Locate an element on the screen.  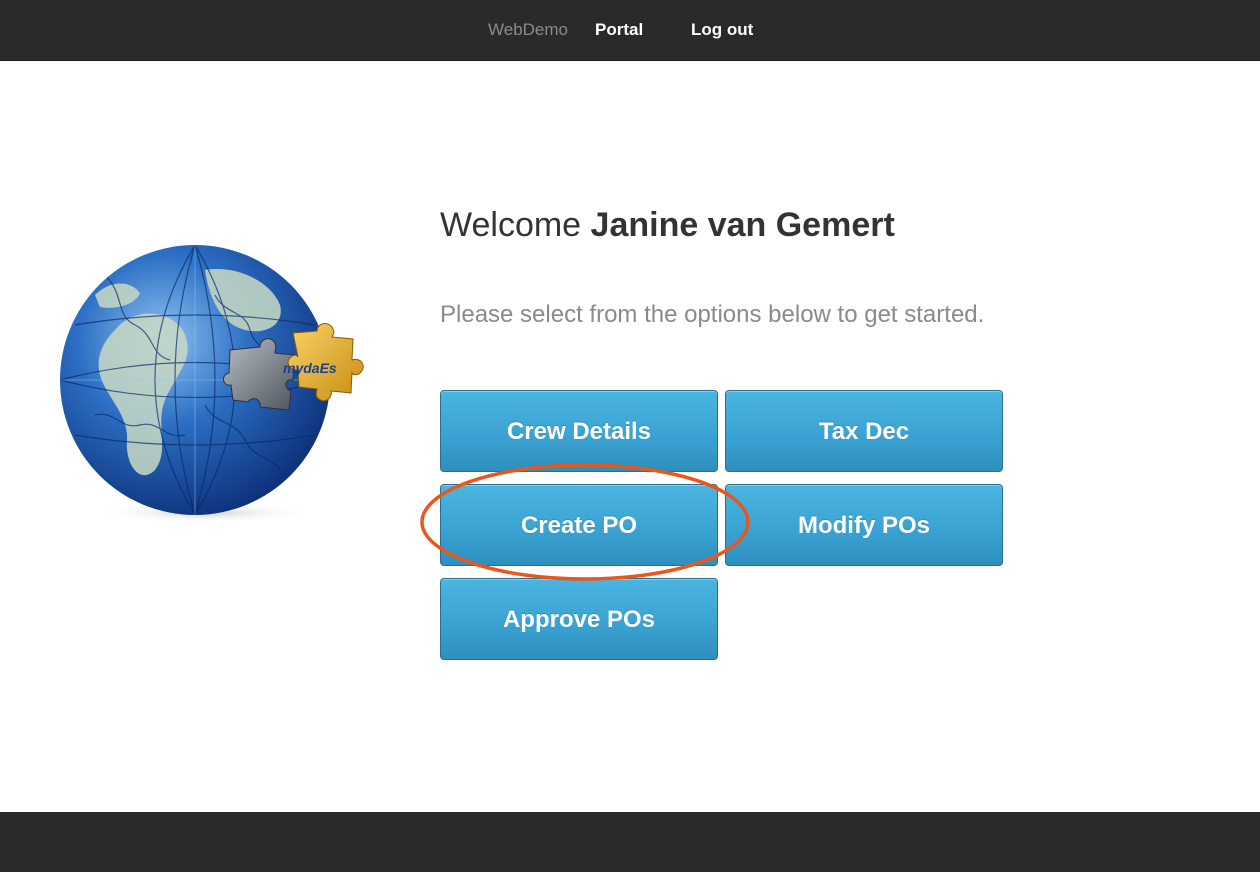
page-footer is located at coordinates (630, 842).